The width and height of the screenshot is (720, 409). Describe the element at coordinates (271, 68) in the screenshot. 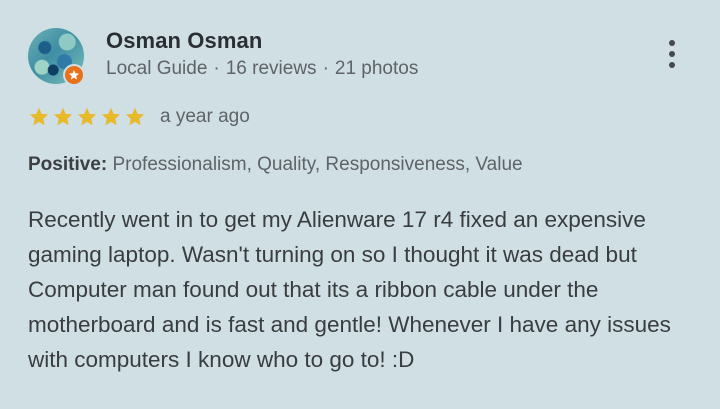

I see `reviewer-review-count: 16 reviews` at that location.